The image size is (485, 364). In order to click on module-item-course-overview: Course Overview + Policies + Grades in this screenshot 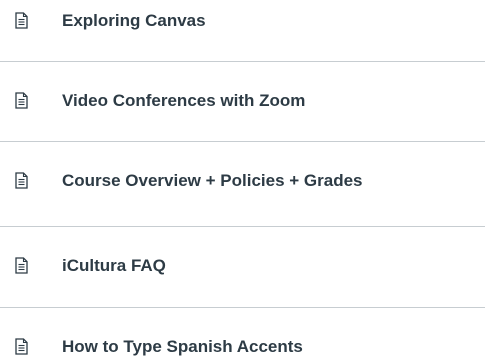, I will do `click(242, 181)`.